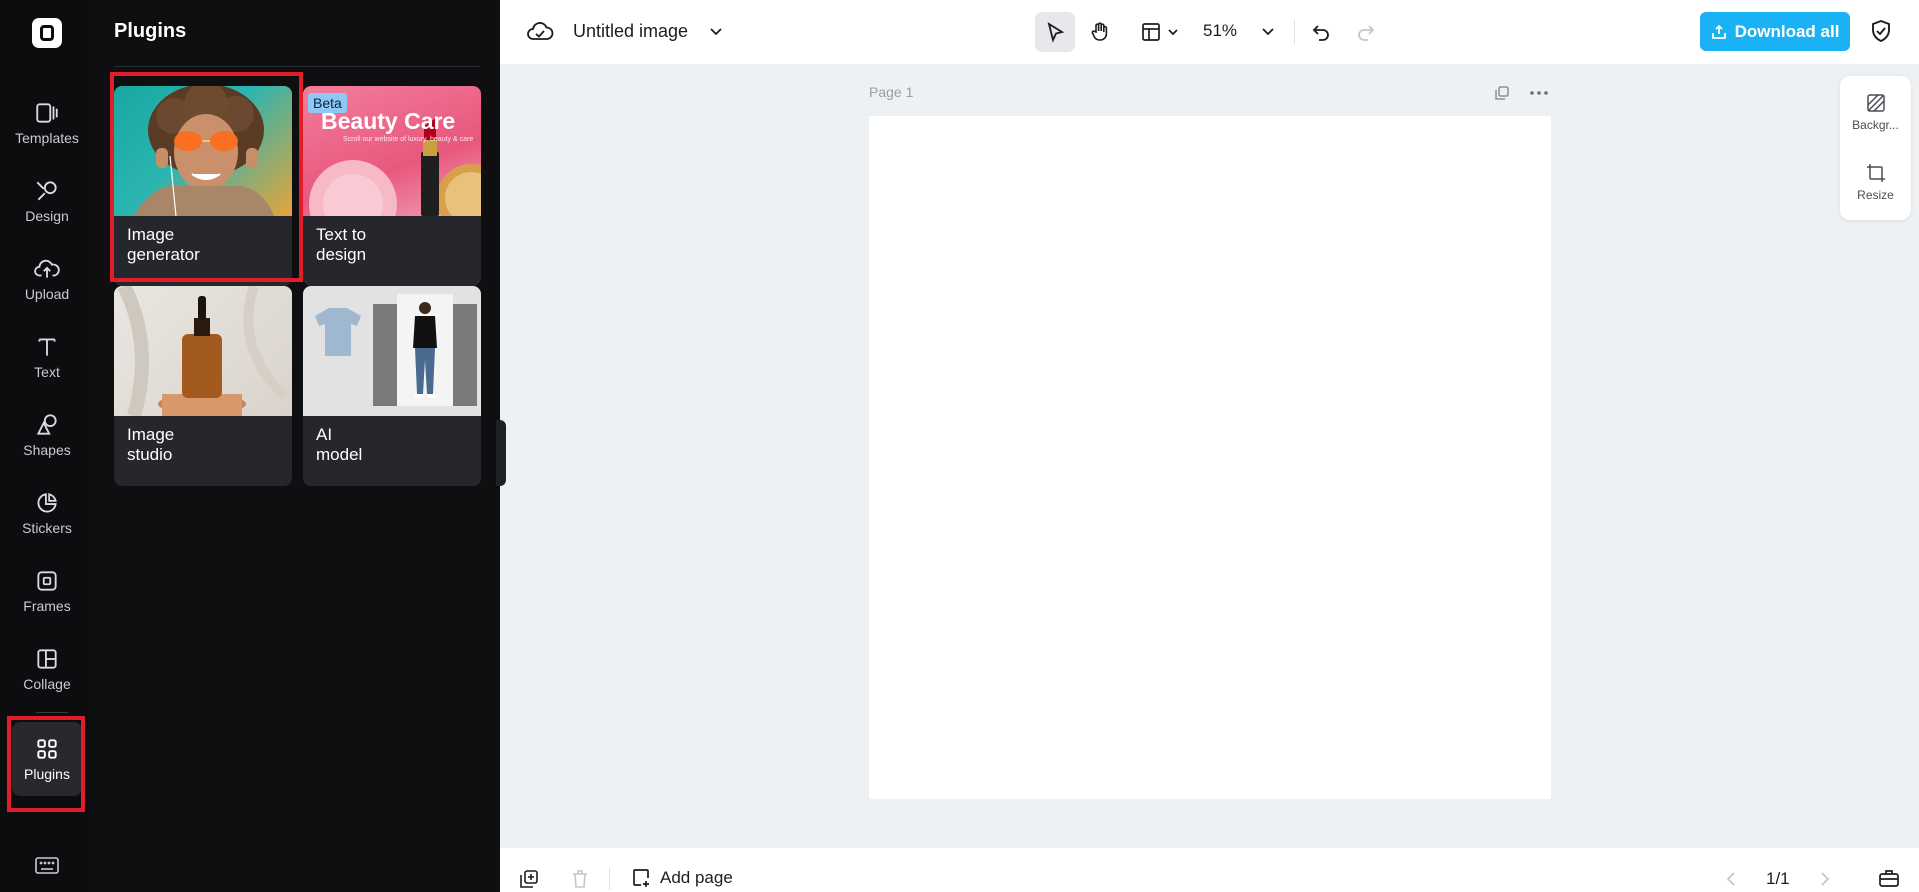 The width and height of the screenshot is (1919, 892). Describe the element at coordinates (47, 33) in the screenshot. I see `app-logo-icon` at that location.